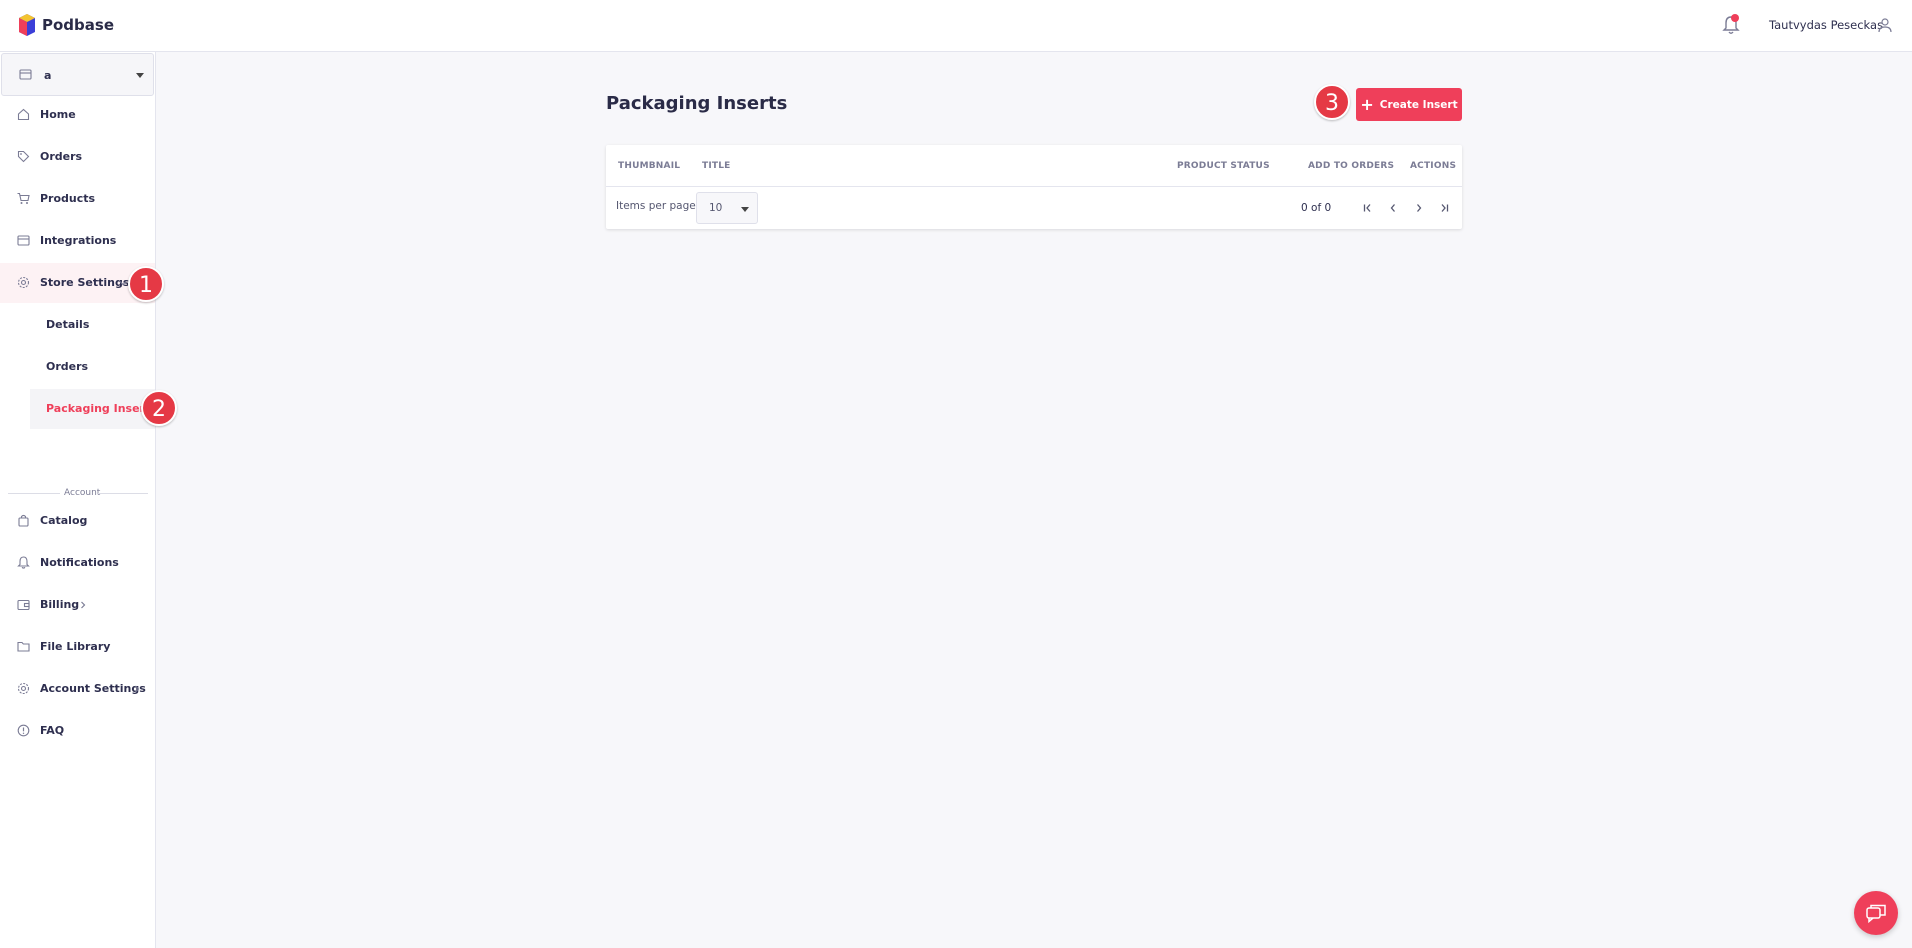 The height and width of the screenshot is (948, 1912). I want to click on top-bar: Podbase Tautvydas Peseckas, so click(956, 26).